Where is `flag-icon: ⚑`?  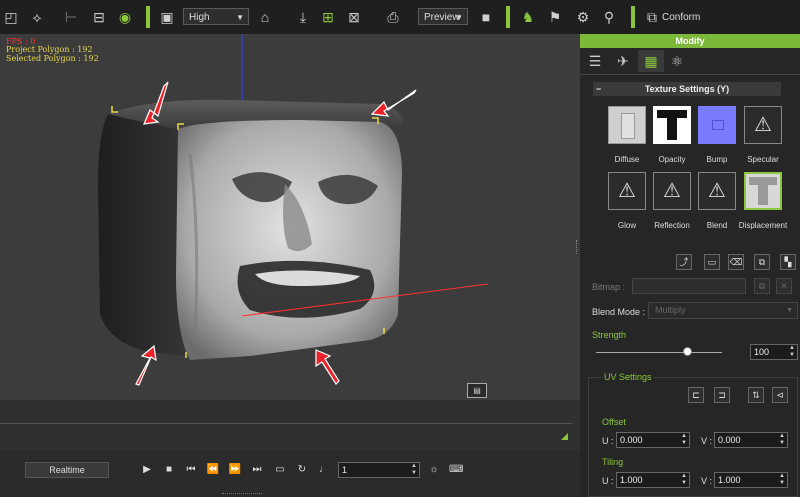 flag-icon: ⚑ is located at coordinates (555, 17).